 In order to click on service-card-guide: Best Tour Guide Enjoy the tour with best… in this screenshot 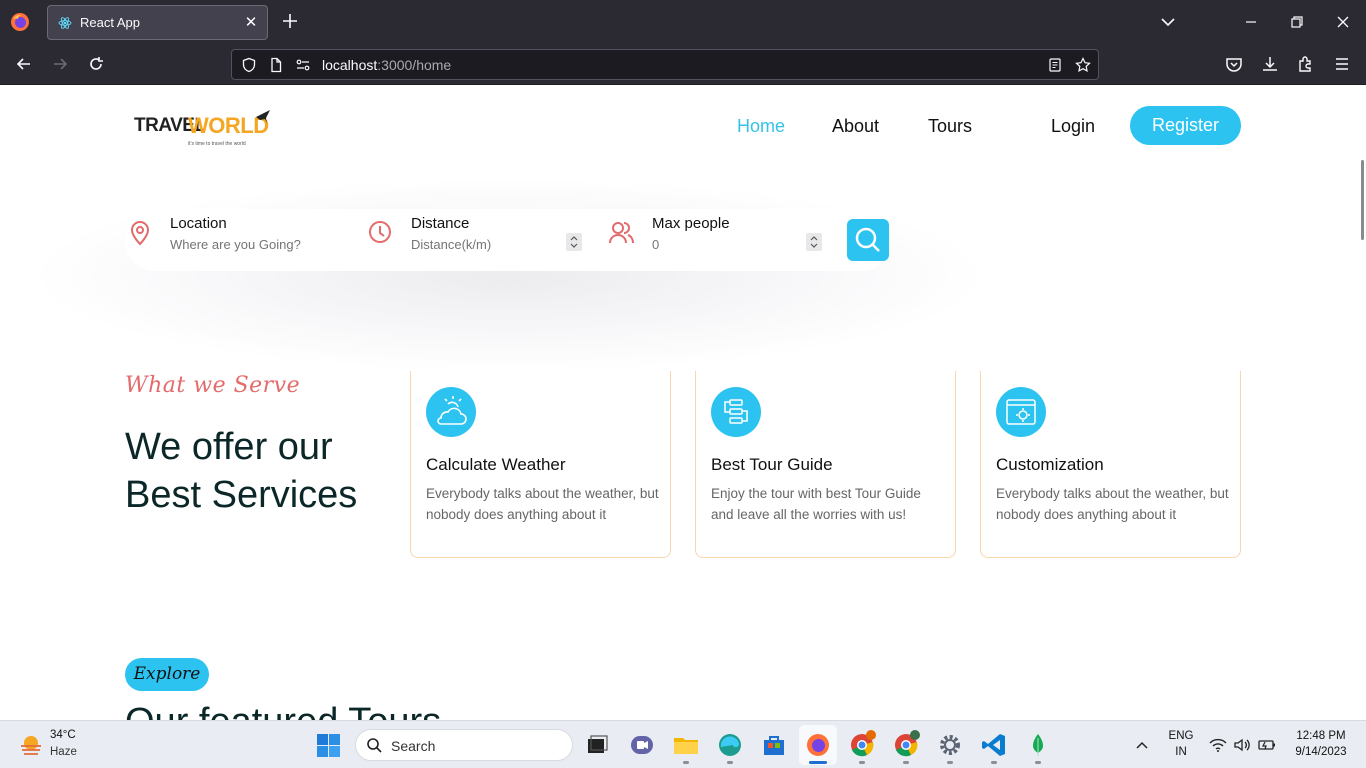, I will do `click(825, 464)`.